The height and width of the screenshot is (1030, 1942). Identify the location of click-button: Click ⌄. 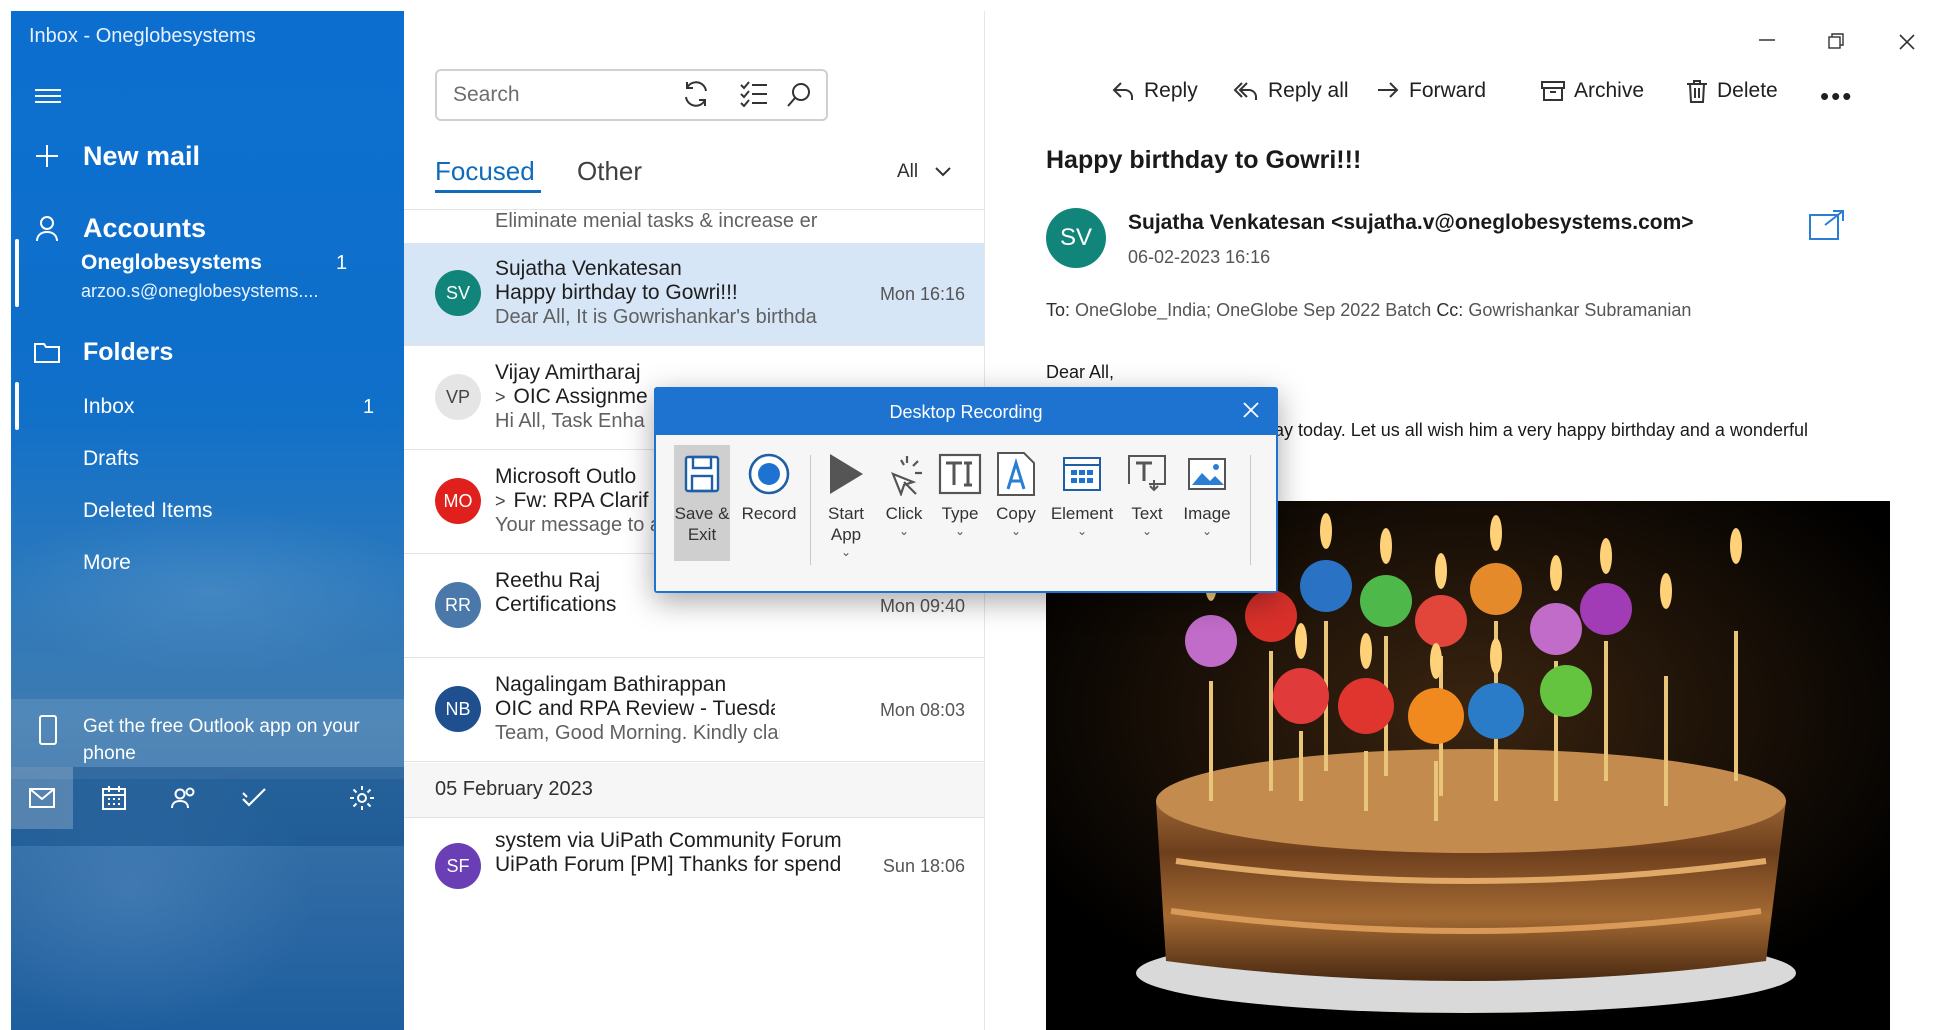
(904, 503).